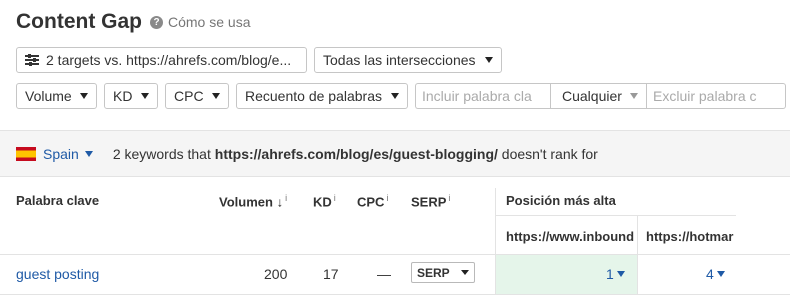 The height and width of the screenshot is (295, 790). Describe the element at coordinates (57, 274) in the screenshot. I see `keyword-link: guest posting` at that location.